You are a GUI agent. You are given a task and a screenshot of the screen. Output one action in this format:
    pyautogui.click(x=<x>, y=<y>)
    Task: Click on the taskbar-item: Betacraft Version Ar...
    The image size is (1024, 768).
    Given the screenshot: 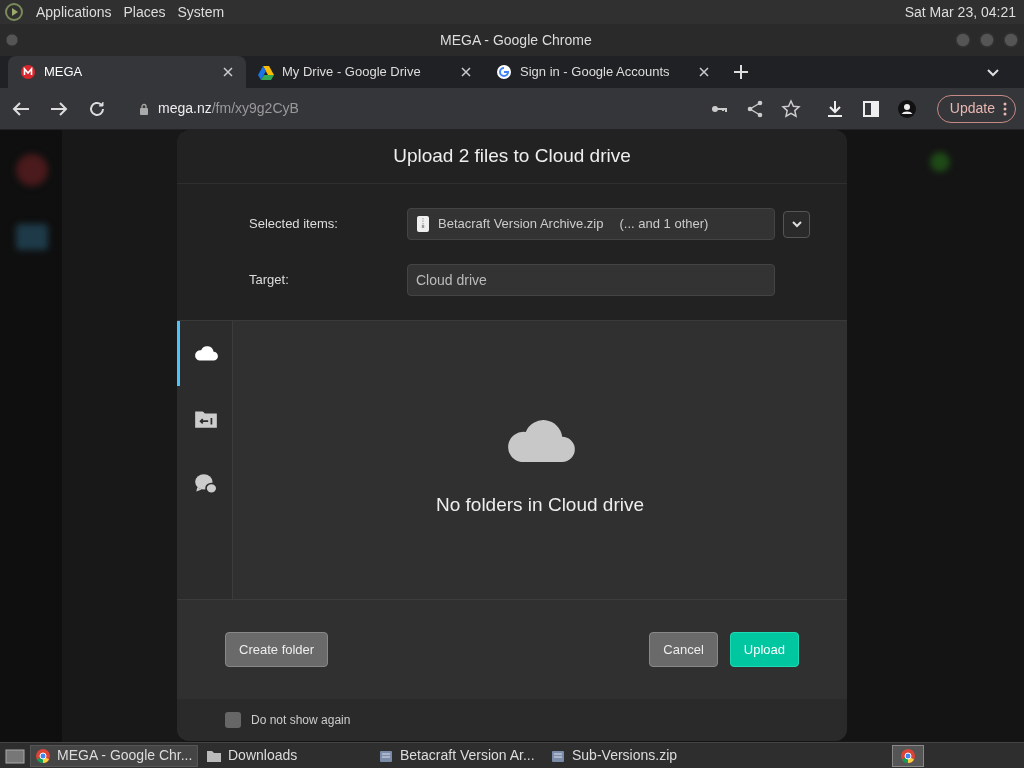 What is the action you would take?
    pyautogui.click(x=458, y=755)
    